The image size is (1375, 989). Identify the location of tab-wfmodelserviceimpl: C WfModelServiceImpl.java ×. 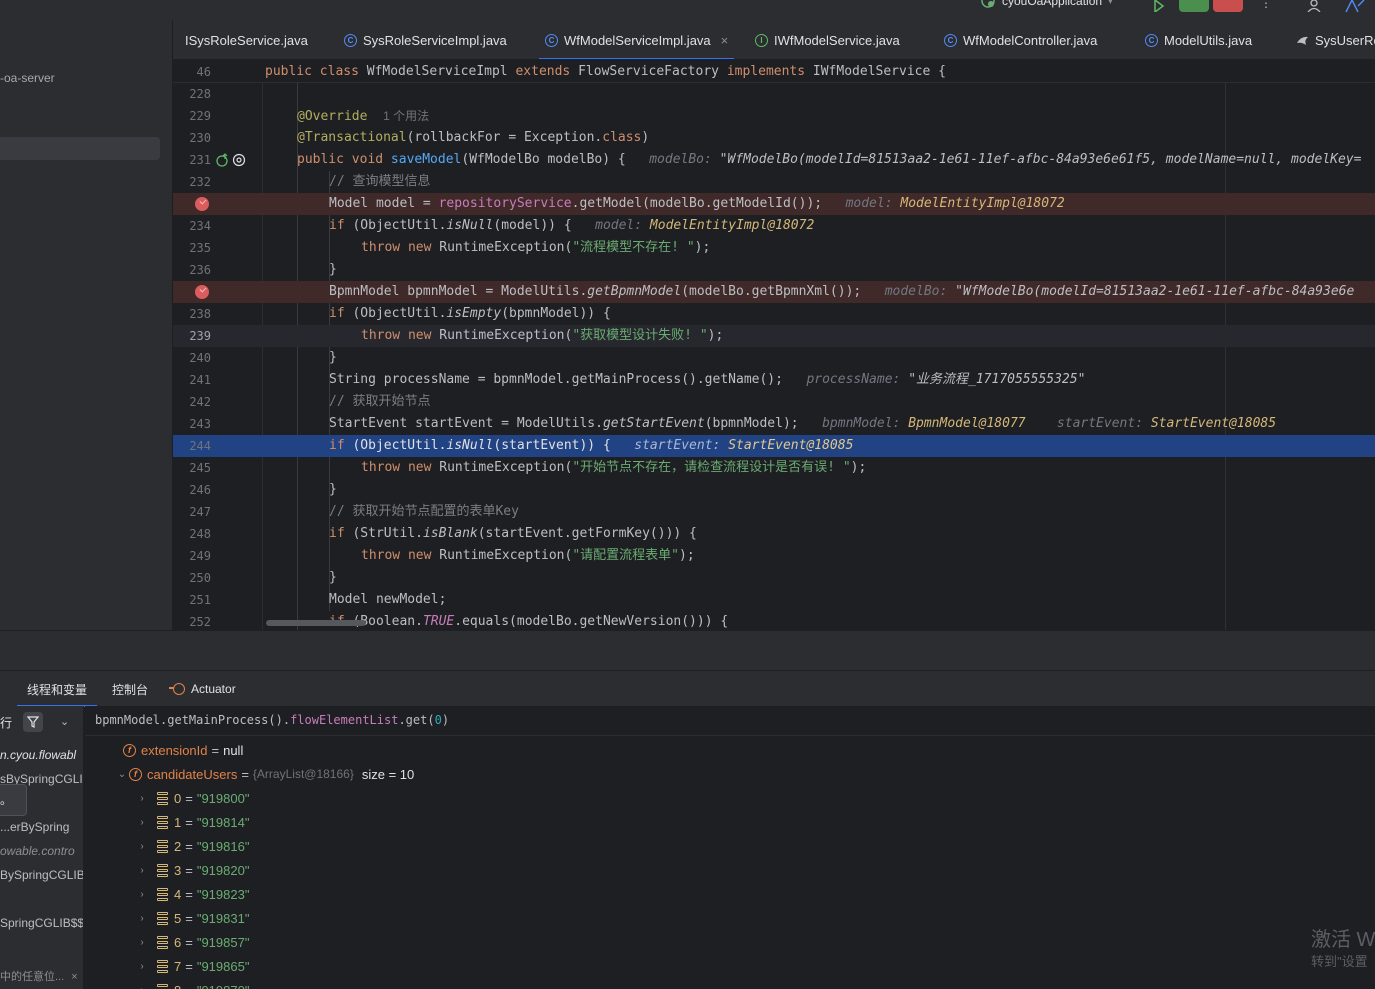
(636, 39).